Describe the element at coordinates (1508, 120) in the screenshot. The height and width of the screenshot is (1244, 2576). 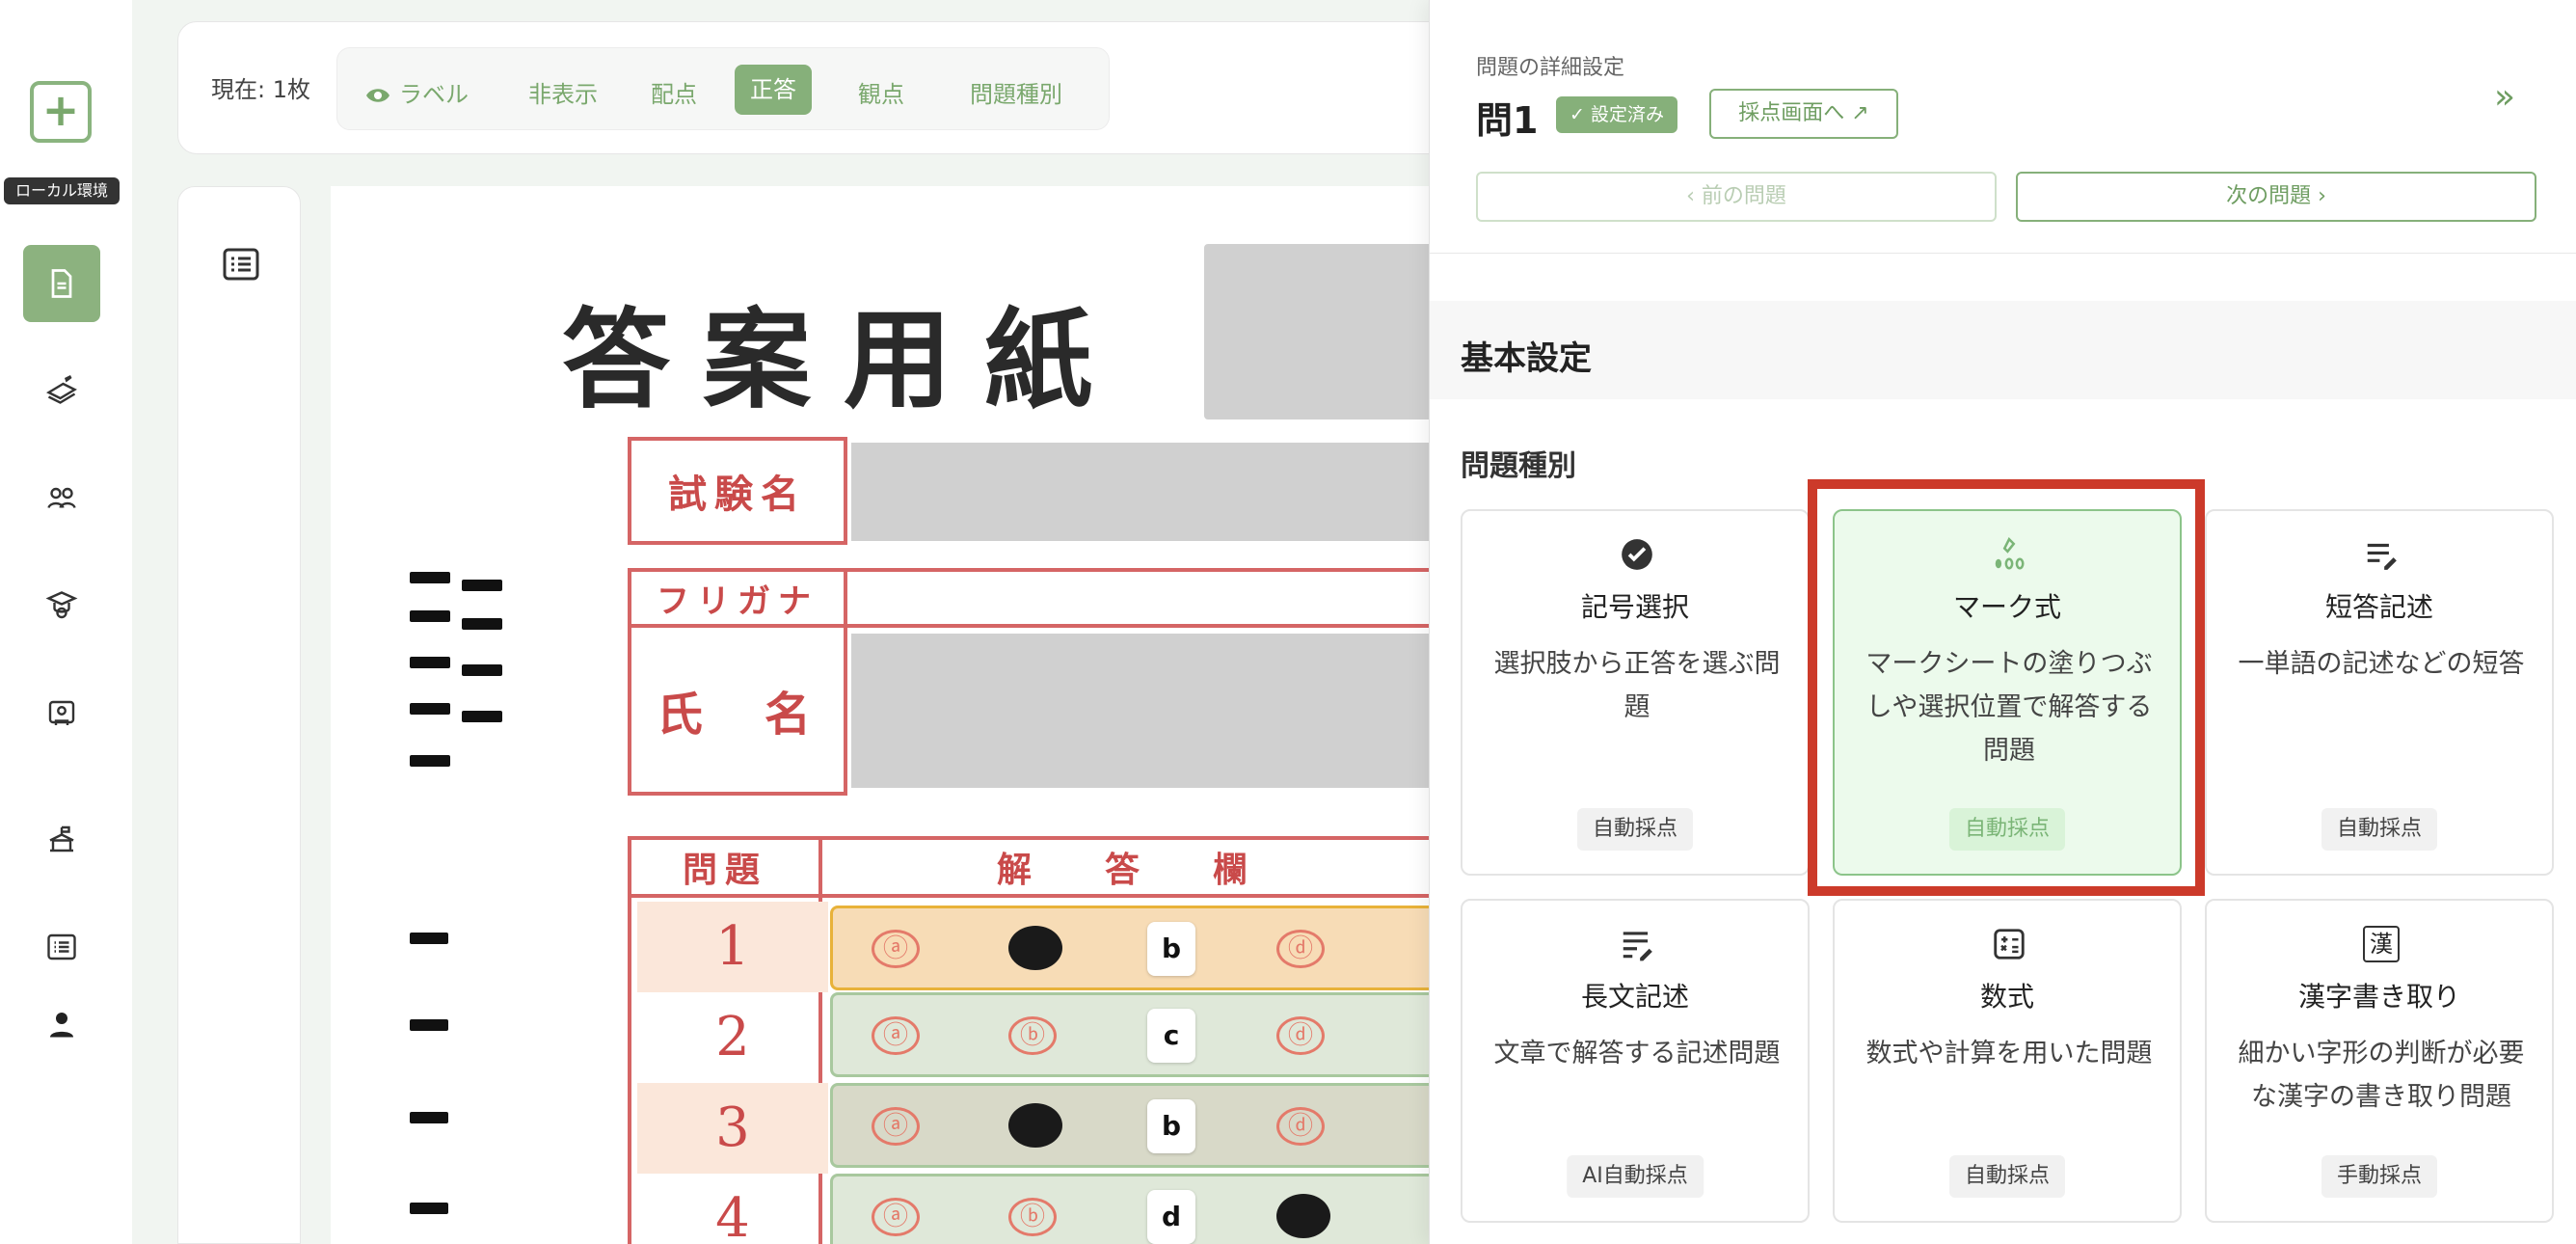
I see `question-title: 問1` at that location.